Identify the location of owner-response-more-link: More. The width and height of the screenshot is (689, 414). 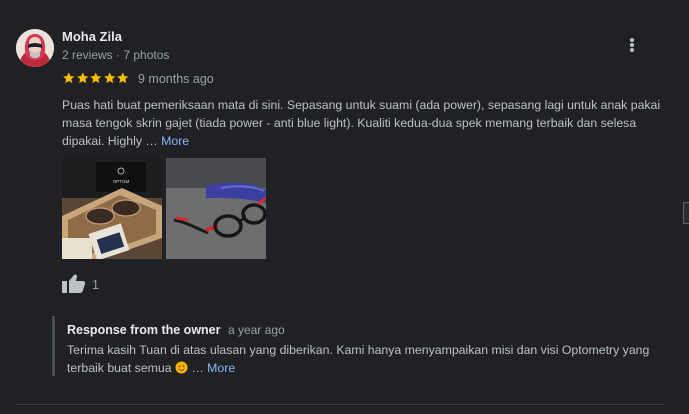
(221, 368).